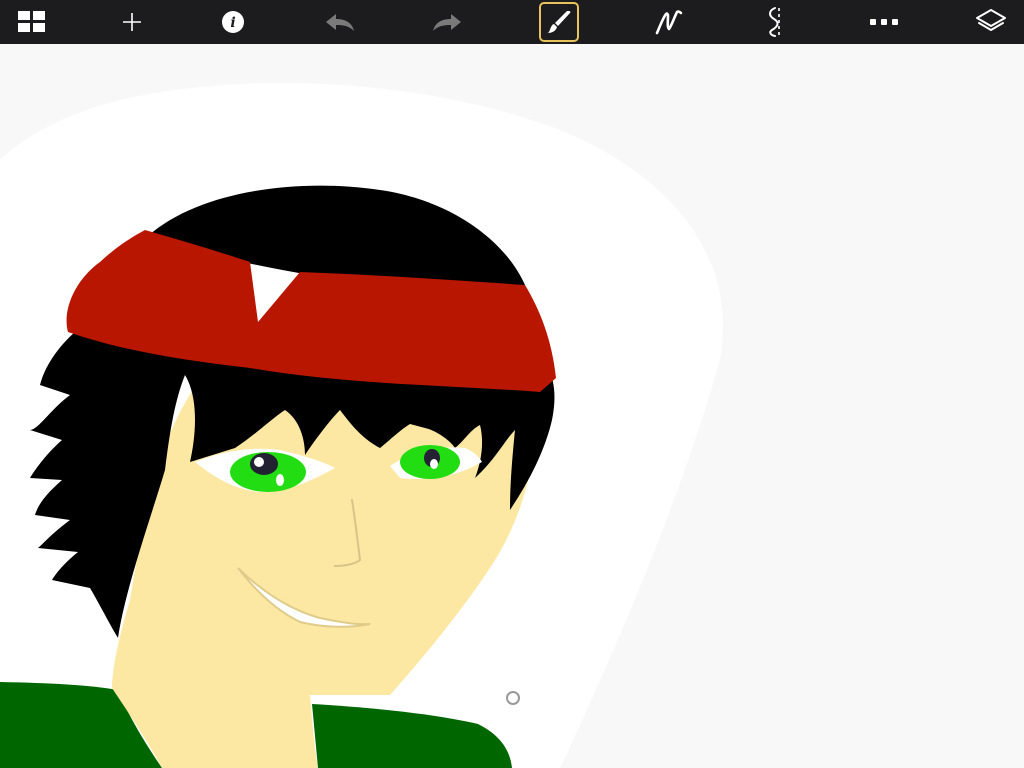  What do you see at coordinates (259, 462) in the screenshot?
I see `eye-left-highlight` at bounding box center [259, 462].